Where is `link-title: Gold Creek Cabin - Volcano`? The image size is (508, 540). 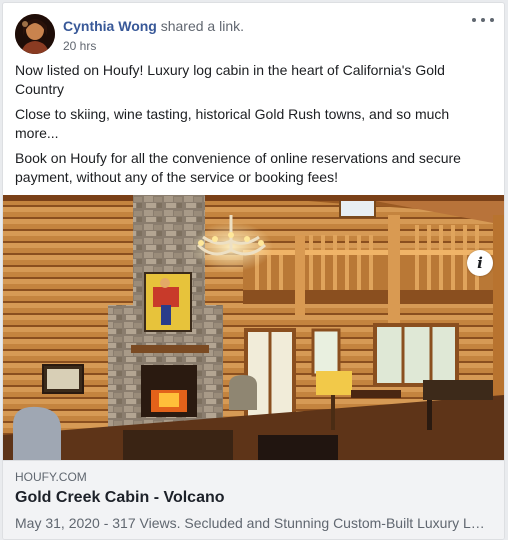
link-title: Gold Creek Cabin - Volcano is located at coordinates (253, 498).